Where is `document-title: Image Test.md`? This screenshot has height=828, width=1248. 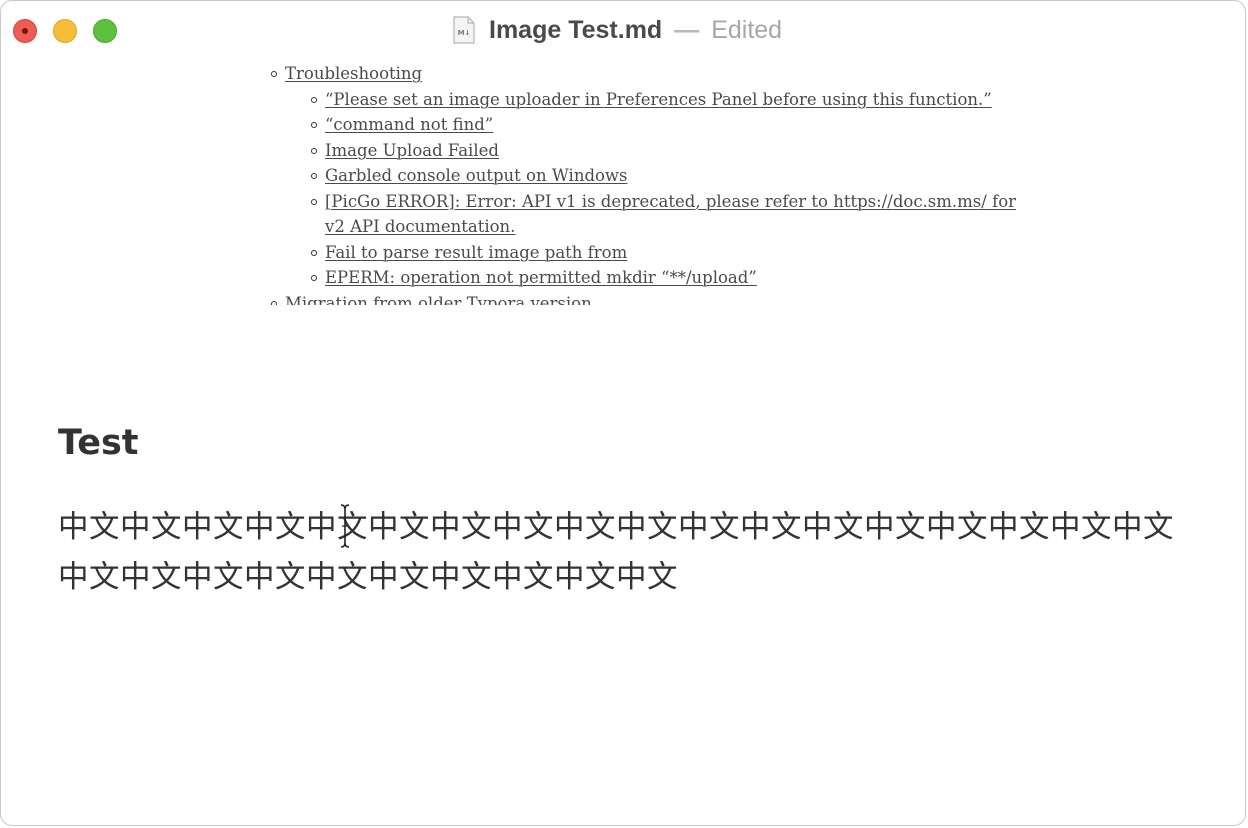 document-title: Image Test.md is located at coordinates (576, 29).